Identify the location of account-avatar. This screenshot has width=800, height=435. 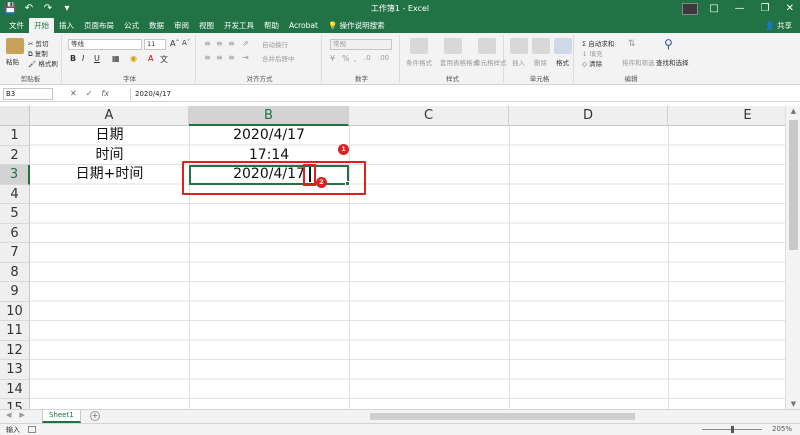
(690, 9).